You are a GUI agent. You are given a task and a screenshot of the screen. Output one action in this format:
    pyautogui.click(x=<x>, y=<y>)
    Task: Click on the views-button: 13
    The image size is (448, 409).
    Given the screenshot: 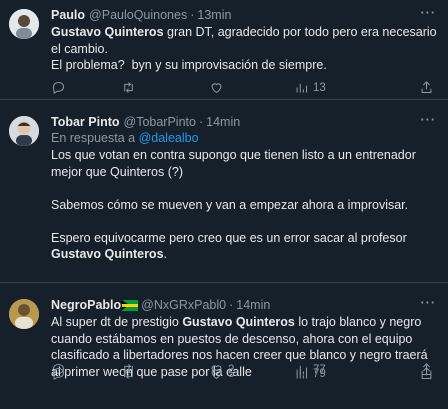 What is the action you would take?
    pyautogui.click(x=340, y=87)
    